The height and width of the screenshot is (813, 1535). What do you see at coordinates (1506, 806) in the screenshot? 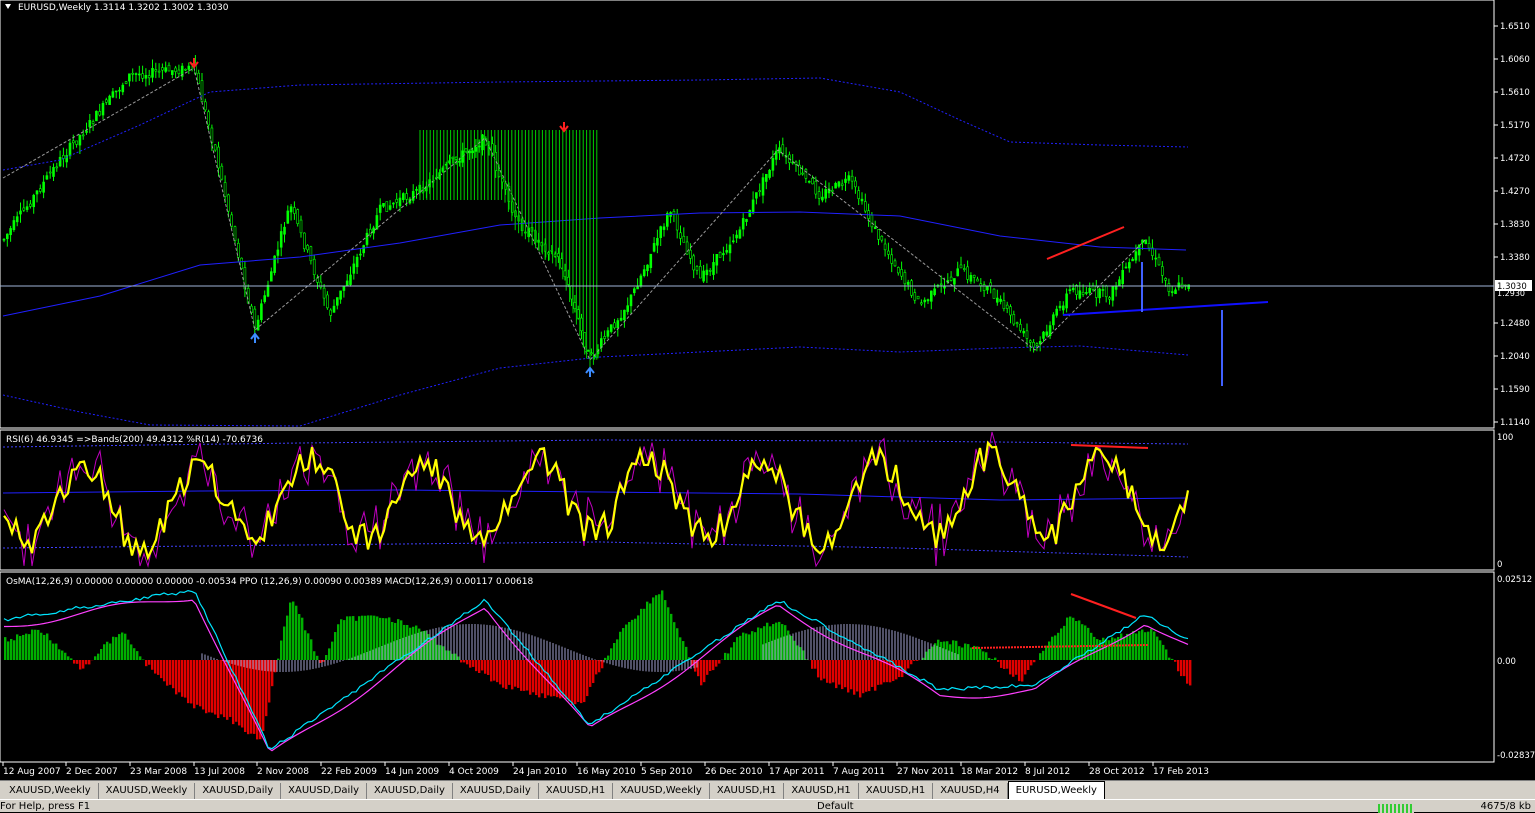
I see `status-traffic: 4675/8 kb` at bounding box center [1506, 806].